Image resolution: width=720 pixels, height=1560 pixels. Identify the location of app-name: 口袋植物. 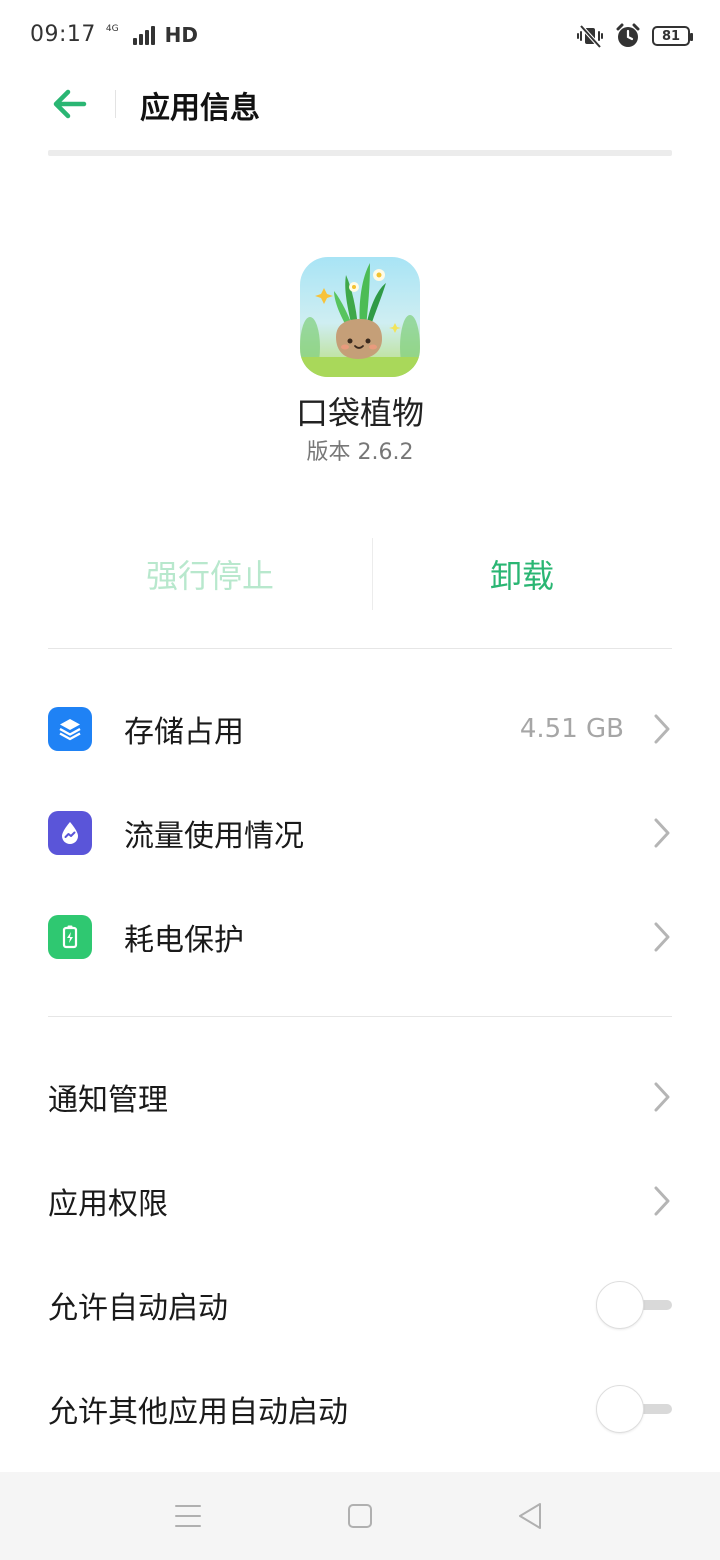
(359, 413).